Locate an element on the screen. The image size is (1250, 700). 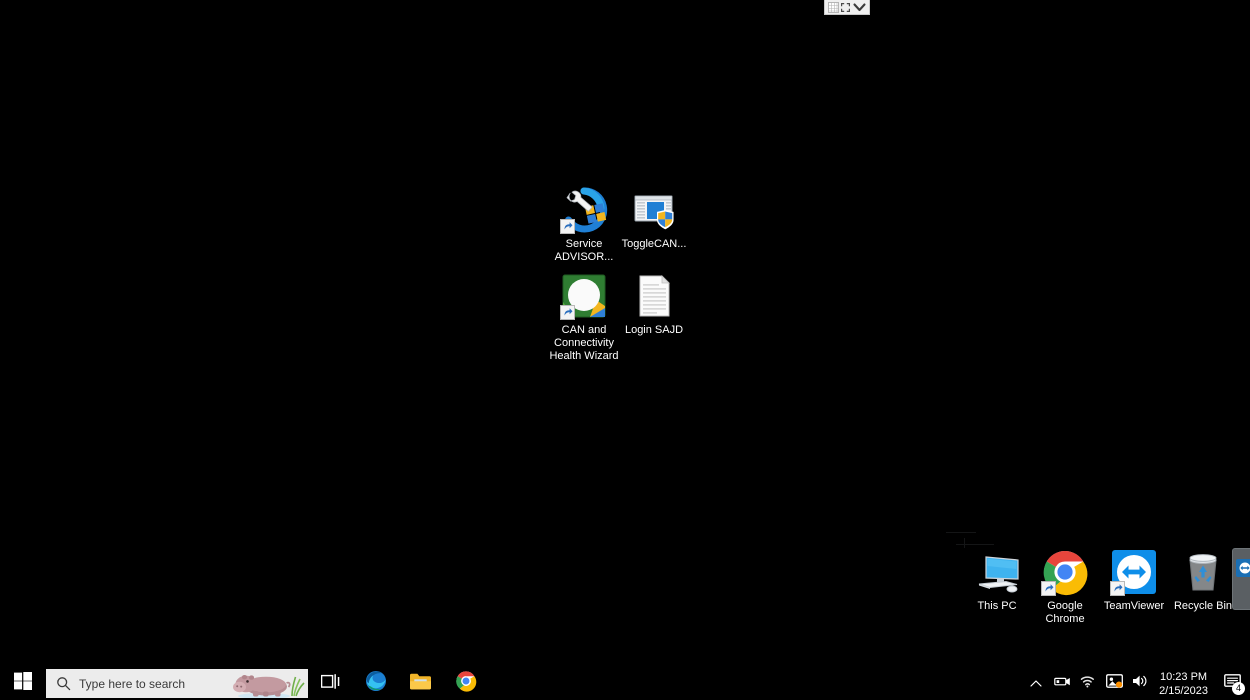
edge-icon is located at coordinates (376, 683).